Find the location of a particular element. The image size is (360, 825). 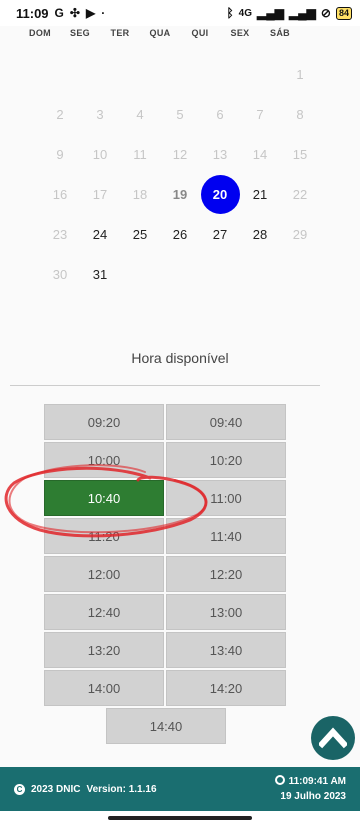

time-slot-button: 11:20 is located at coordinates (104, 536).